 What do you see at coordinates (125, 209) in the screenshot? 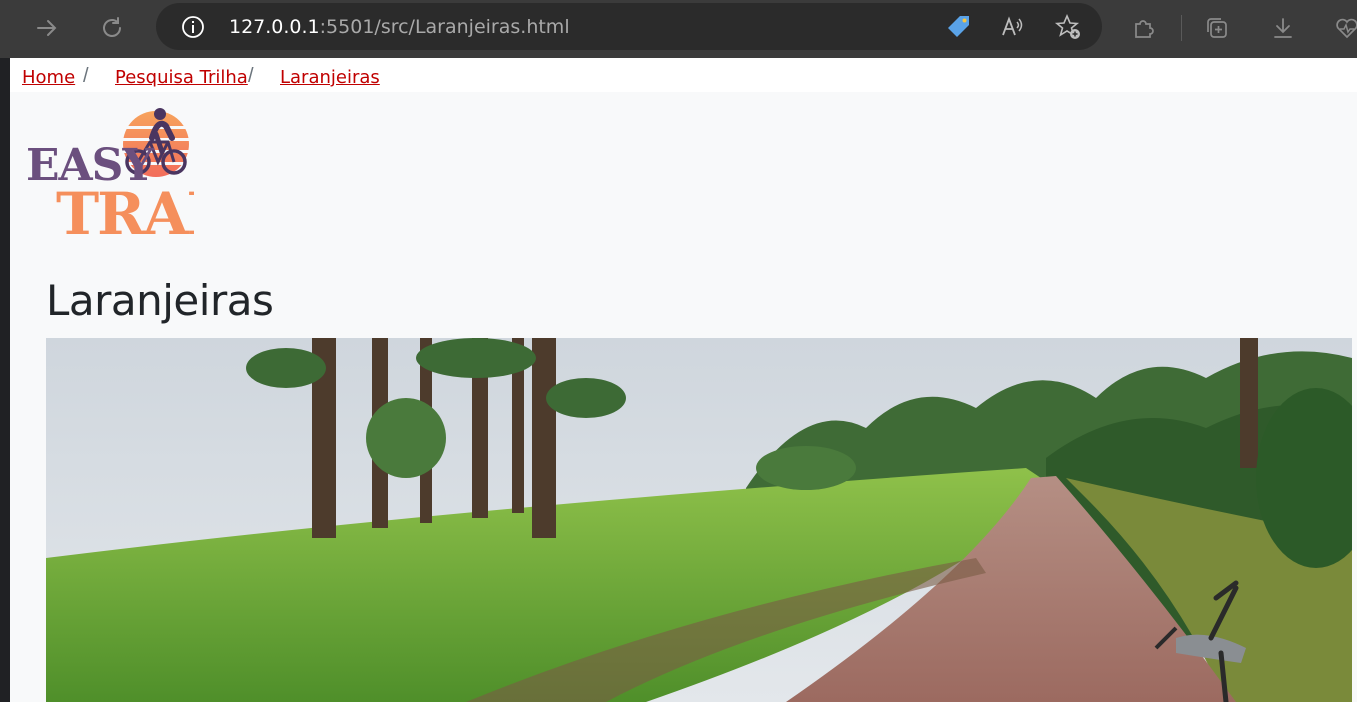
I see `svg-text: TRAIL` at bounding box center [125, 209].